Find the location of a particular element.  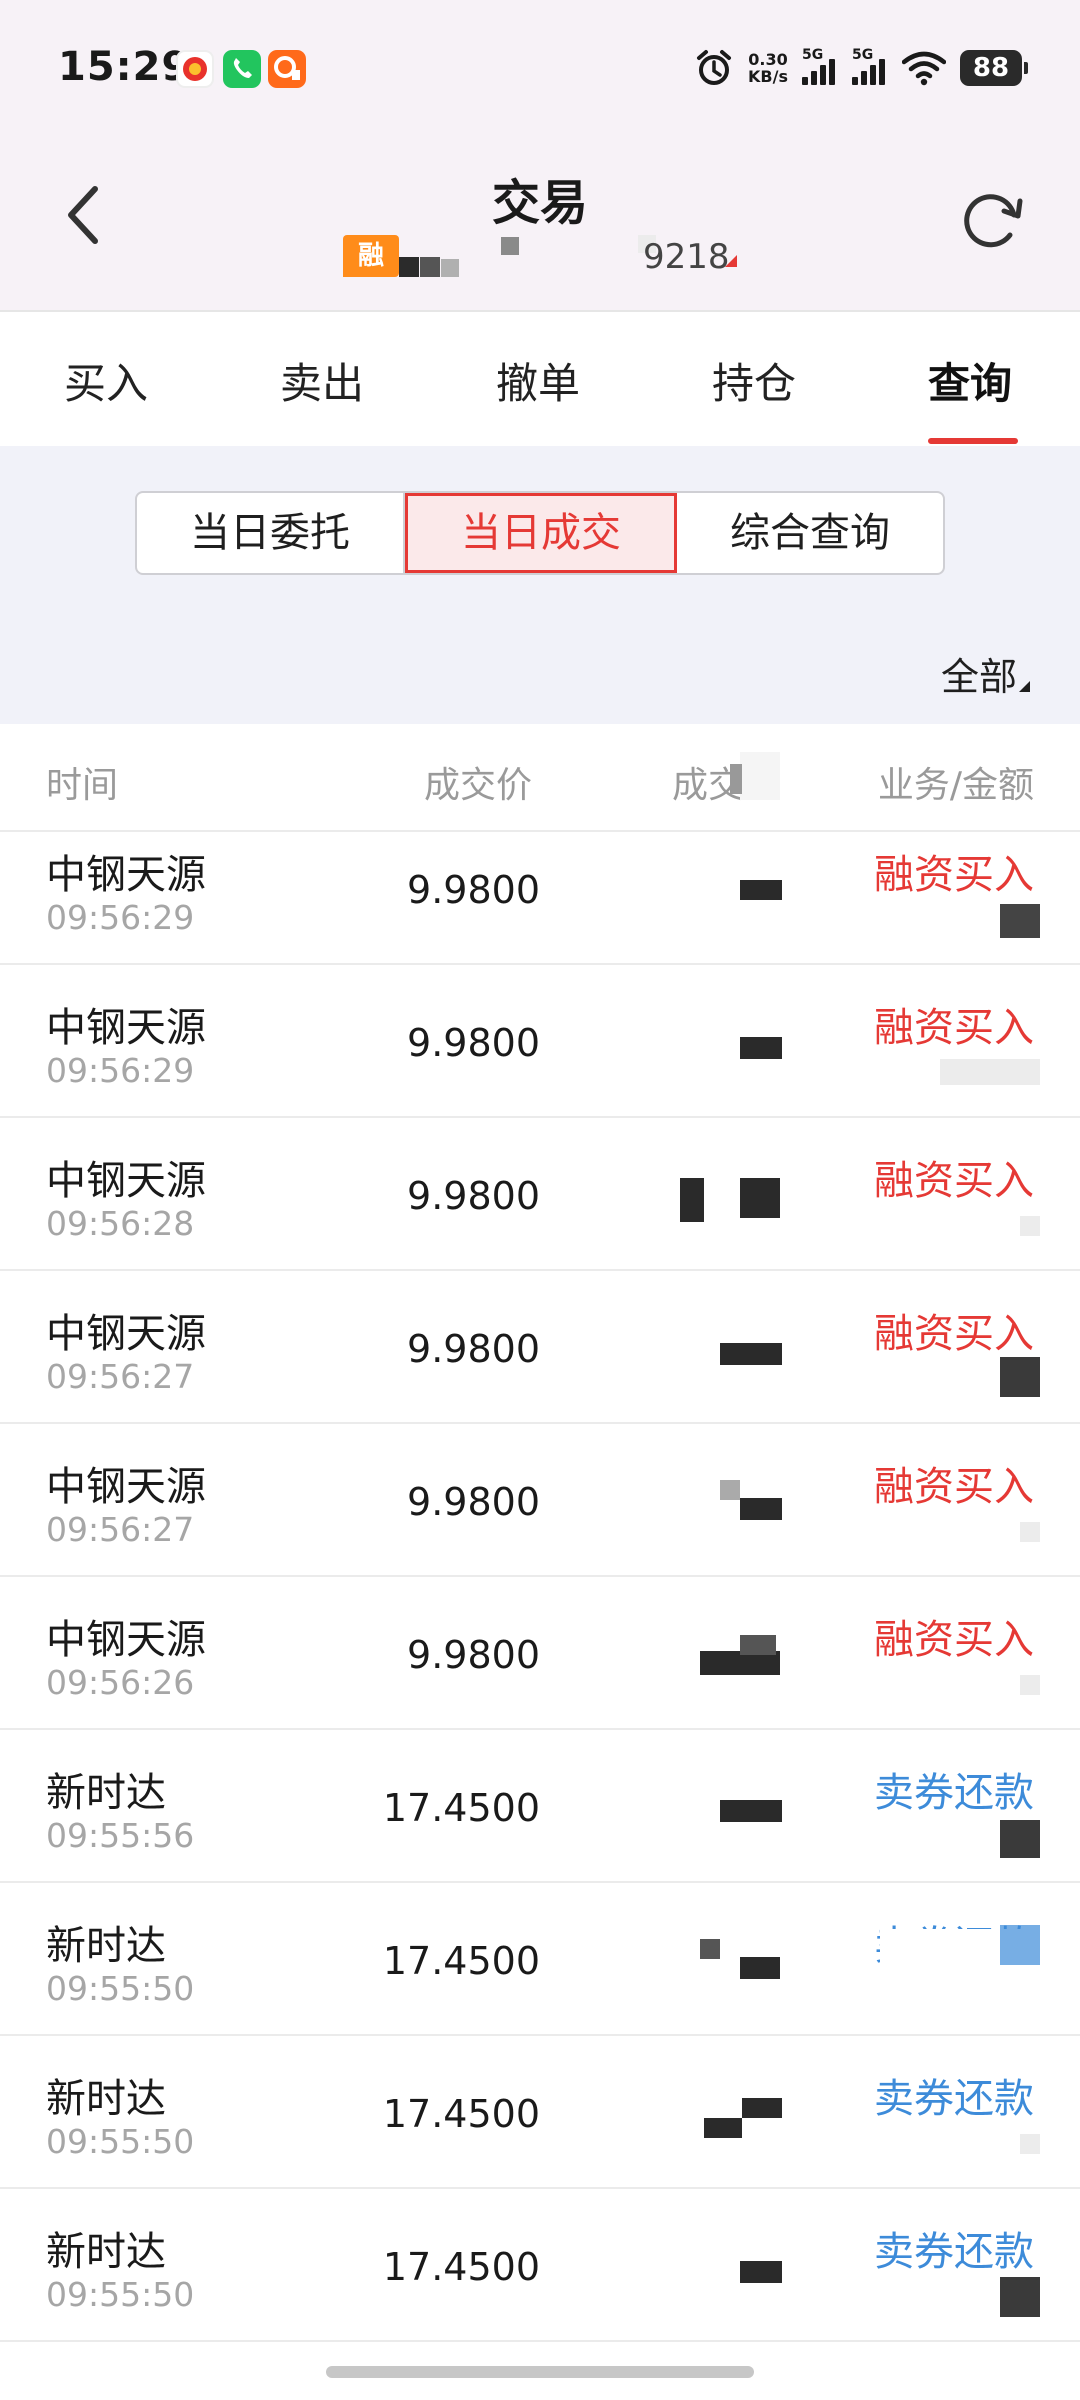

refresh-button is located at coordinates (993, 220).